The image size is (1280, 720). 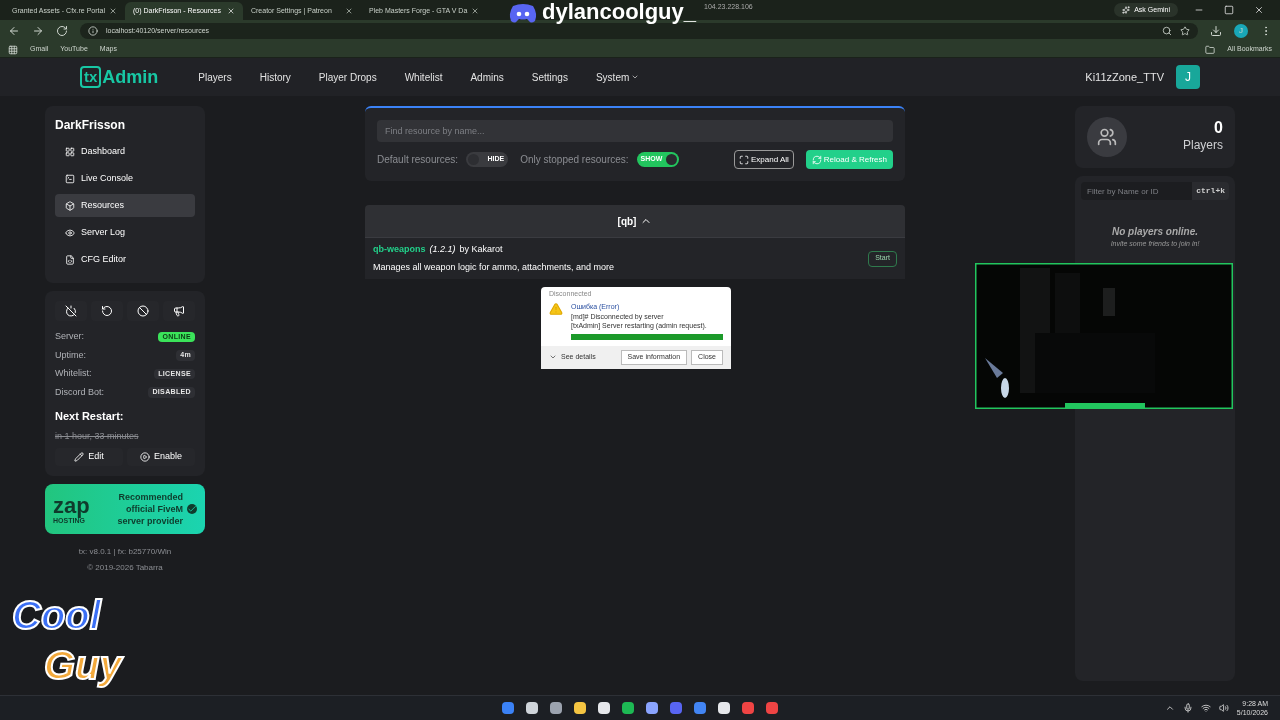 I want to click on network-icon, so click(x=1205, y=708).